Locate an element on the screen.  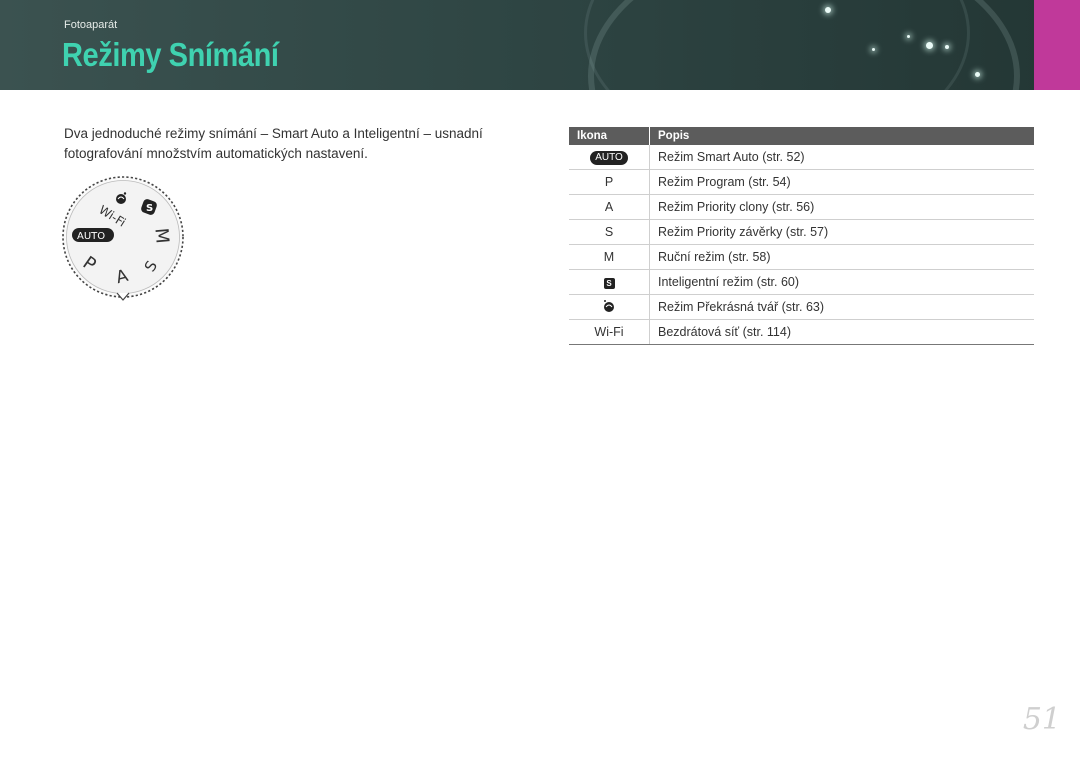
table-row: S Režim Priority závěrky (str. 57) is located at coordinates (801, 232).